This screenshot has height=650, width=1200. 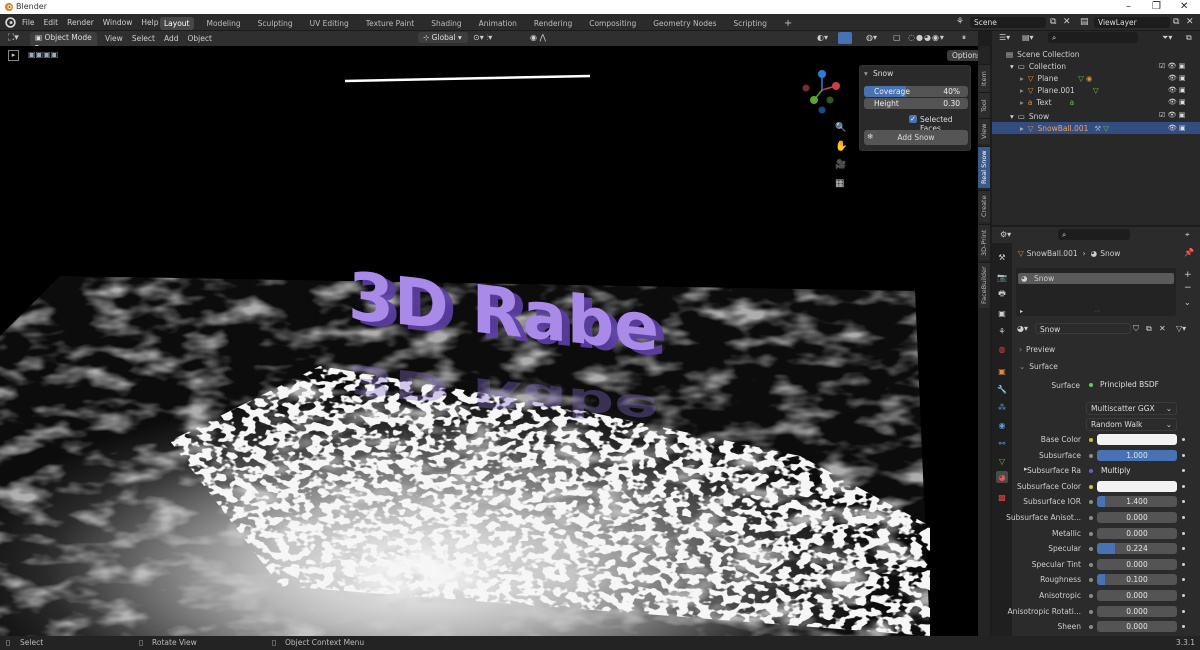 I want to click on tab-compositing: Compositing, so click(x=612, y=23).